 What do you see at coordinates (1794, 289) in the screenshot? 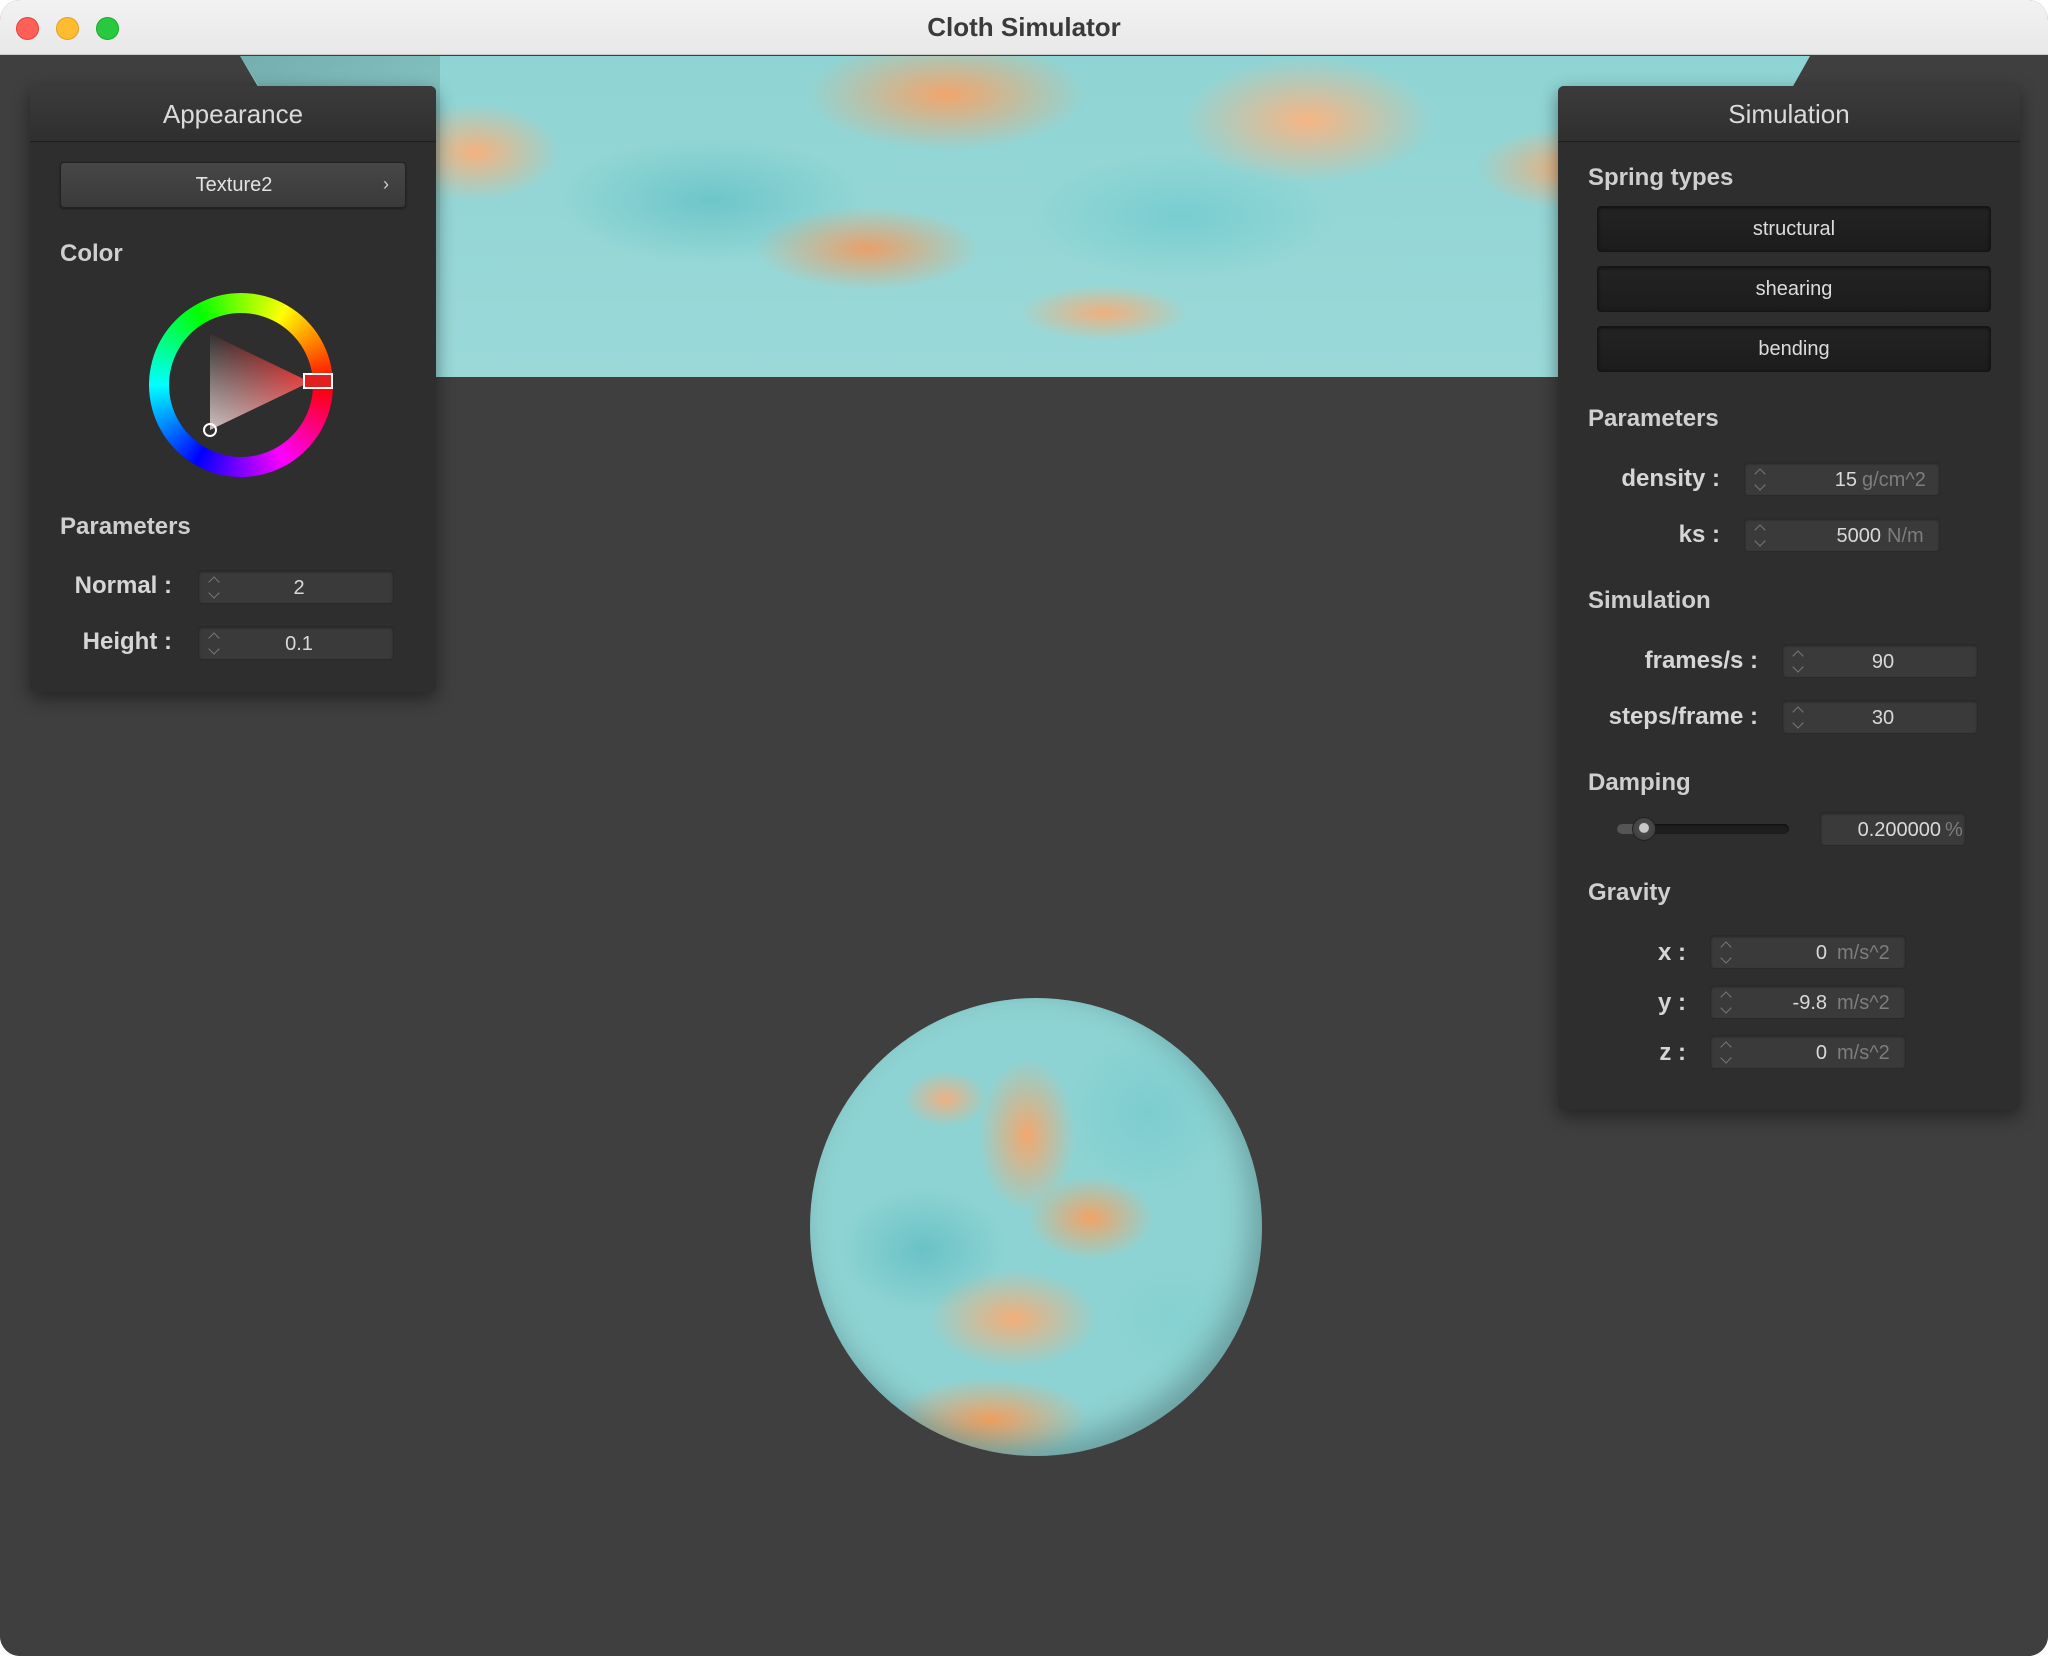
I see `shearing-toggle-button: shearing` at bounding box center [1794, 289].